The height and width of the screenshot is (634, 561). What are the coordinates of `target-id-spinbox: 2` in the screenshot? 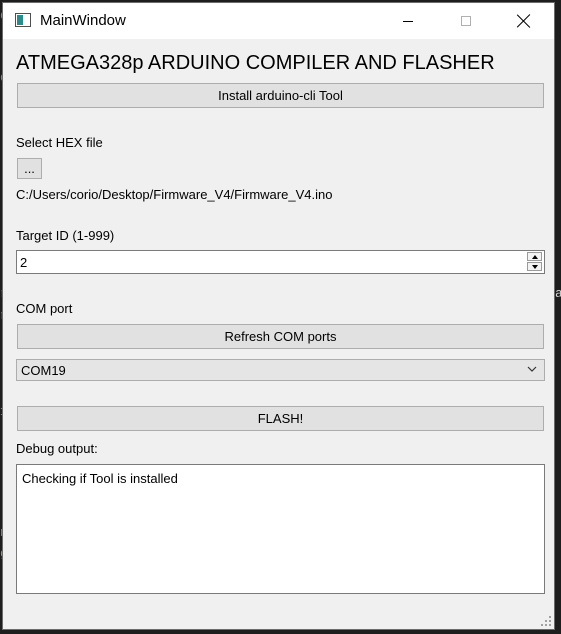 It's located at (280, 262).